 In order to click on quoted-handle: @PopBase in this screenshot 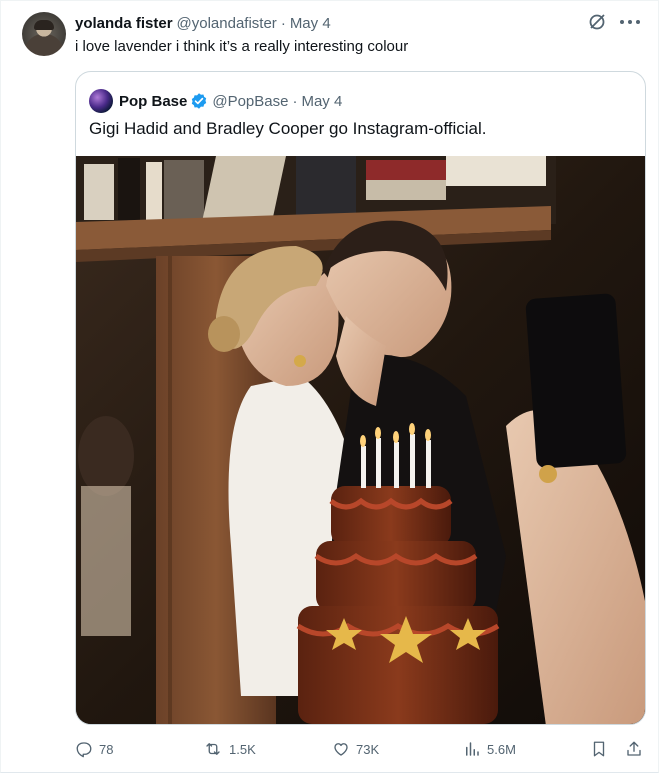, I will do `click(250, 101)`.